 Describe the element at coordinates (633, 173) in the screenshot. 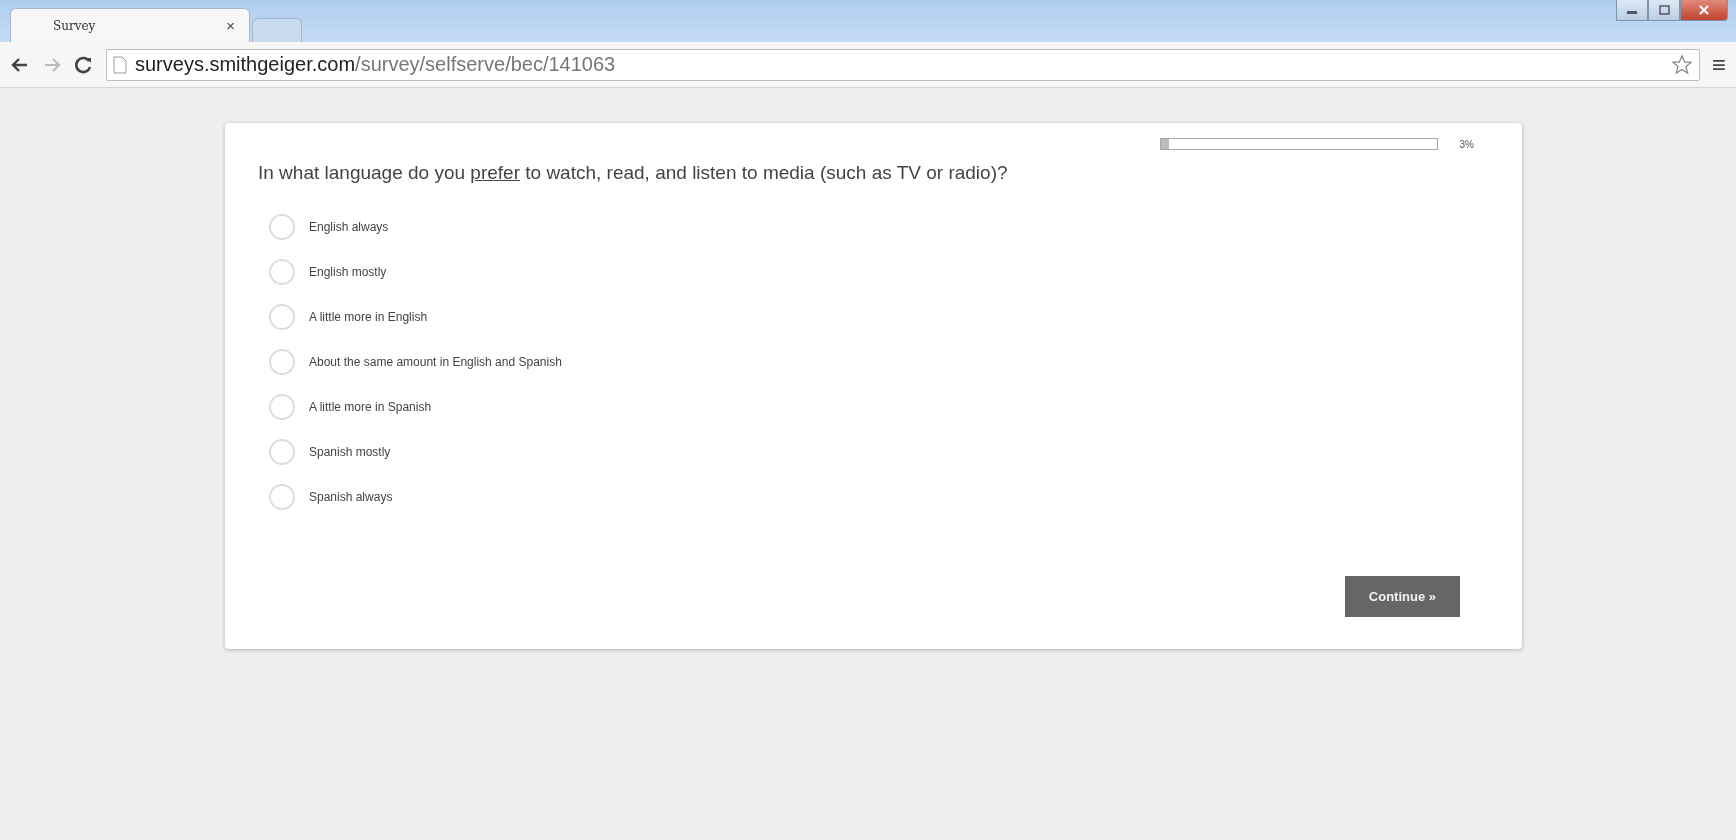

I see `question-text: In what language do you prefer to watch, read, and listen to media (such as TV or radio)?` at that location.